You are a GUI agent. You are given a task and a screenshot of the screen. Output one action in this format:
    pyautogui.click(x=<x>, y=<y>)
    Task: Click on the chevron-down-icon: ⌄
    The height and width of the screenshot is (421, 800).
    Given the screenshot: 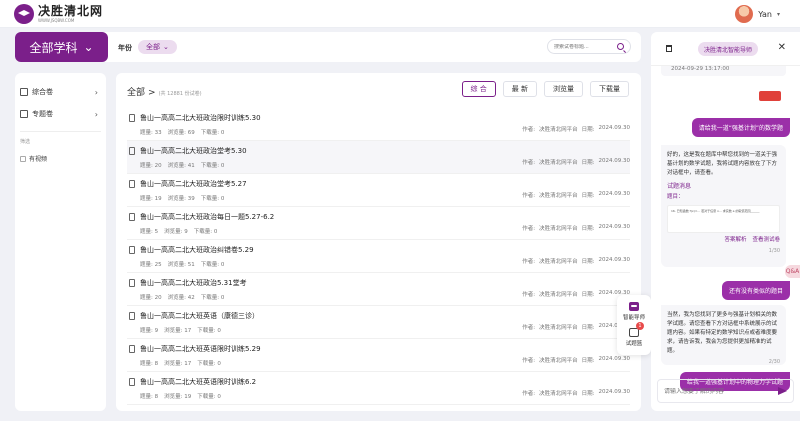 What is the action you would take?
    pyautogui.click(x=166, y=47)
    